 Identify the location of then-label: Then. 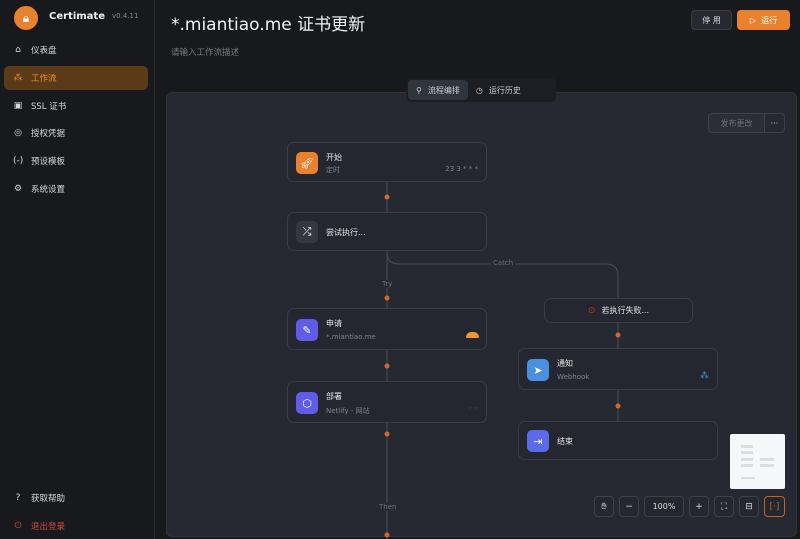
(388, 507).